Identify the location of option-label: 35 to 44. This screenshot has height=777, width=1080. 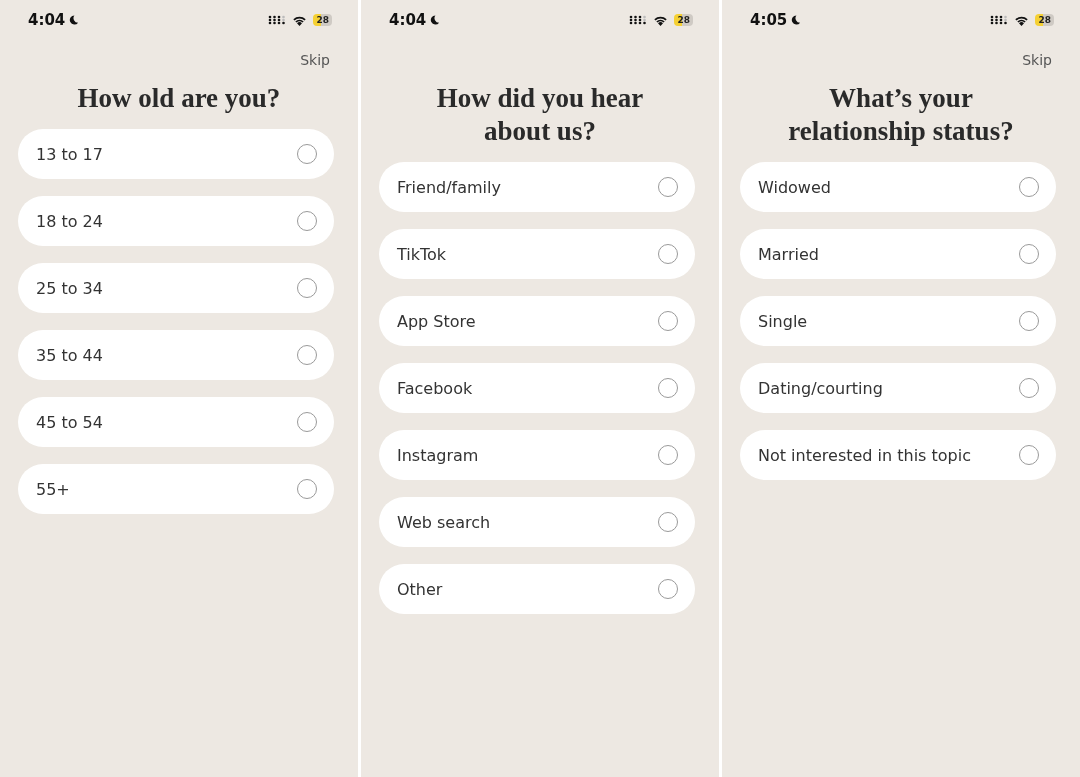
(69, 355).